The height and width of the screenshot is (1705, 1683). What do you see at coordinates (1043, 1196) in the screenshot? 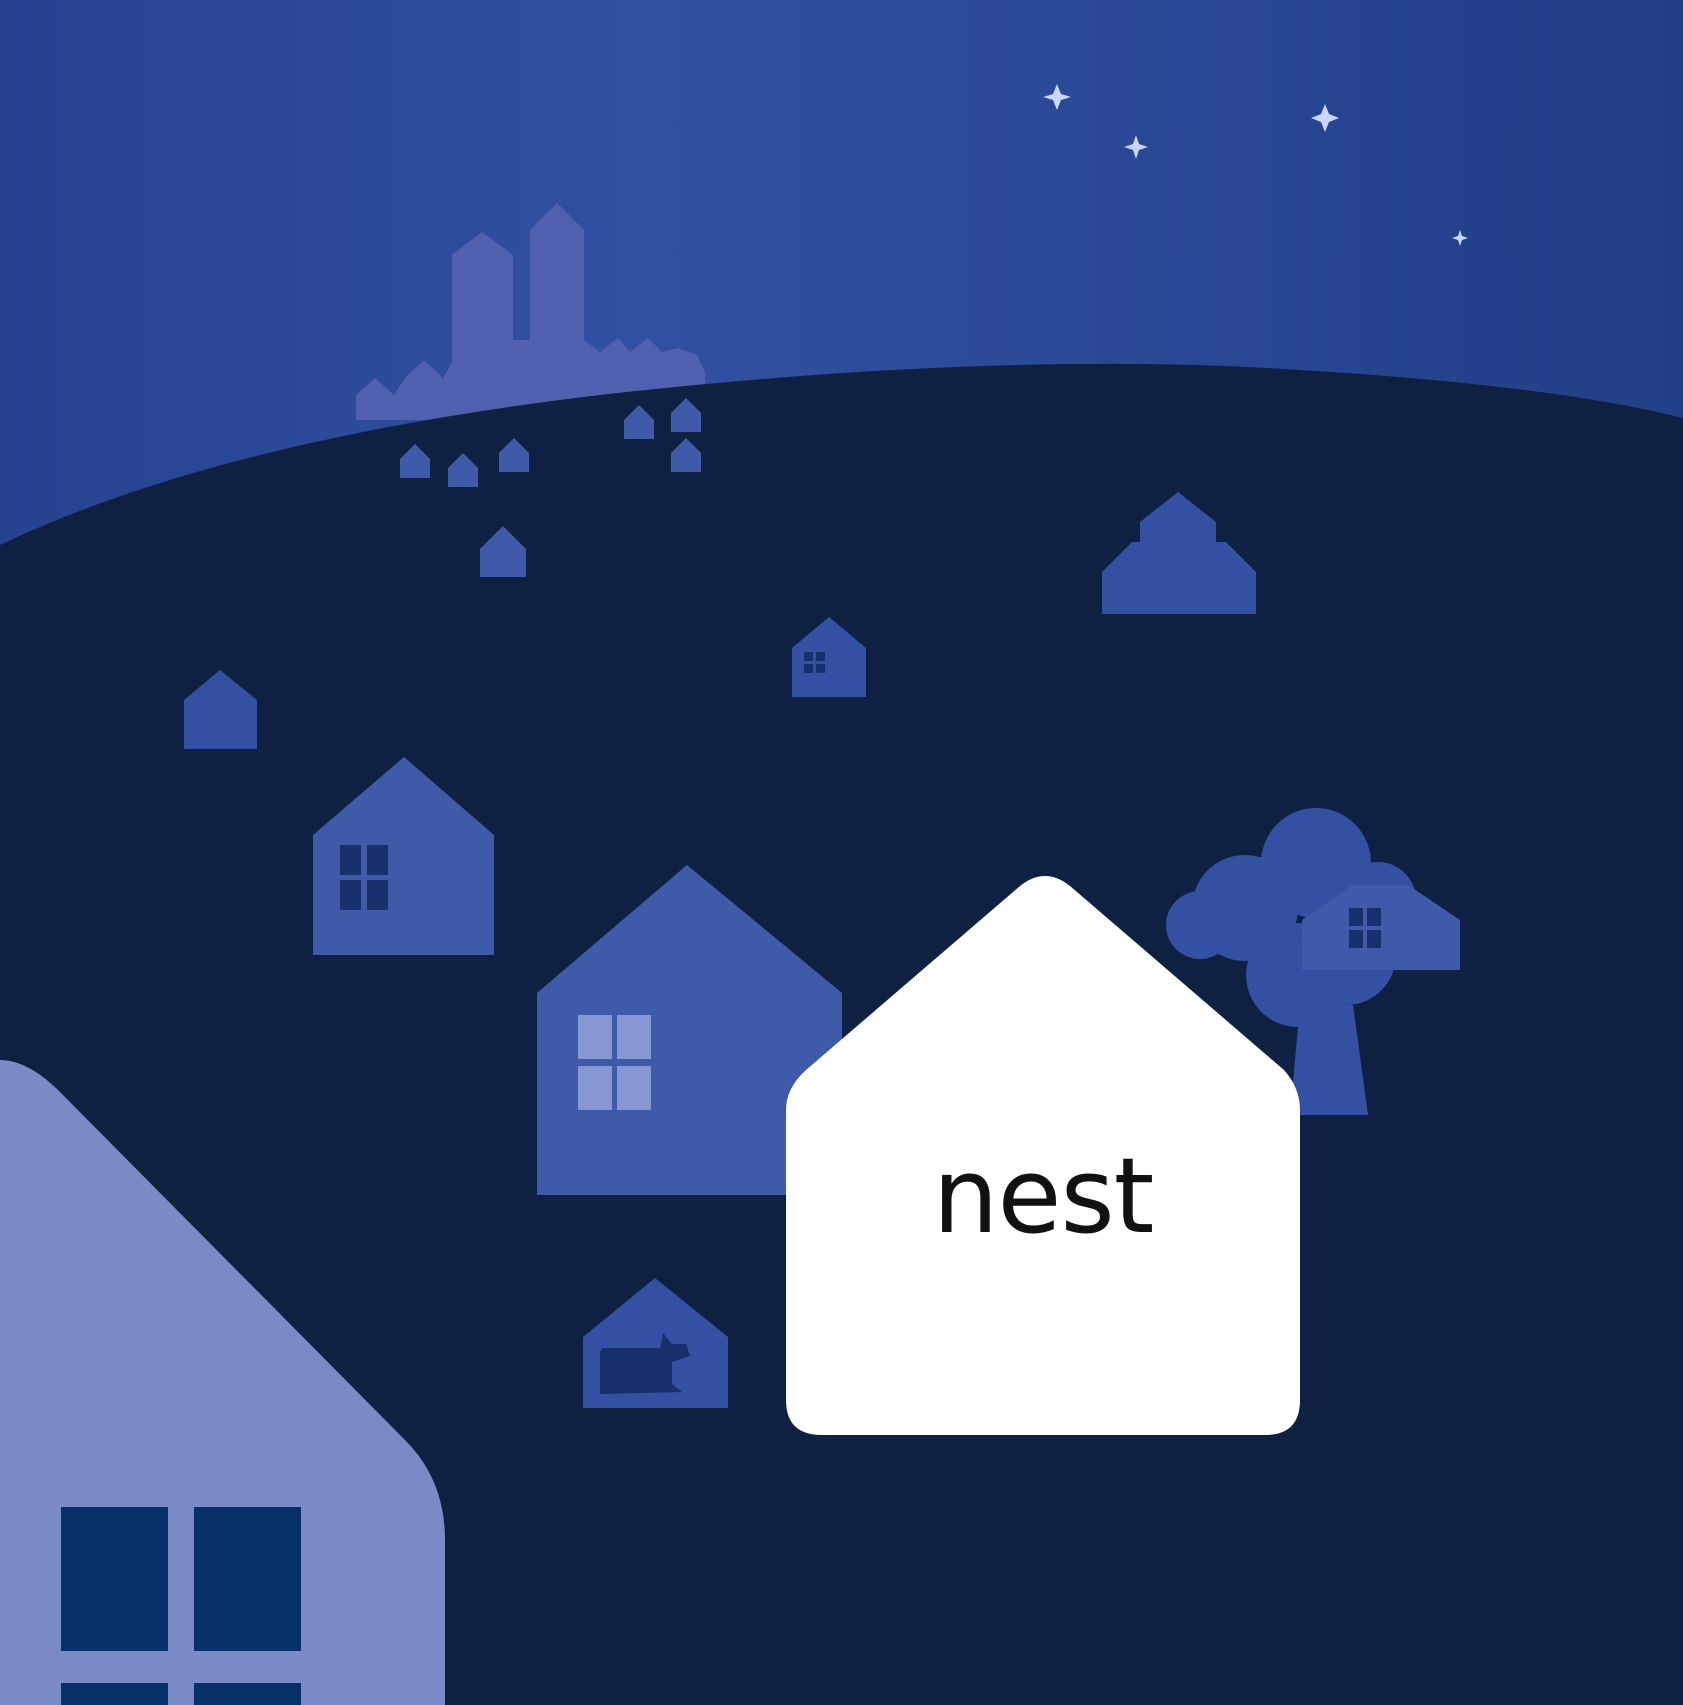
I see `logo-text: nest` at bounding box center [1043, 1196].